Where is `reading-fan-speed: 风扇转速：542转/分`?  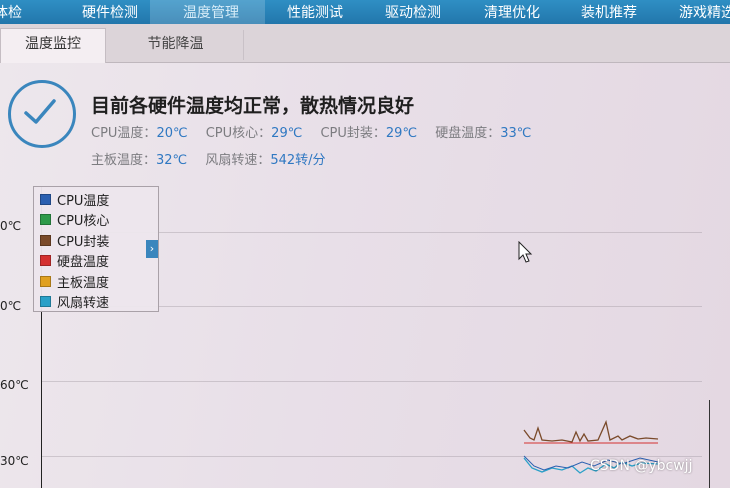
reading-fan-speed: 风扇转速：542转/分 is located at coordinates (265, 160).